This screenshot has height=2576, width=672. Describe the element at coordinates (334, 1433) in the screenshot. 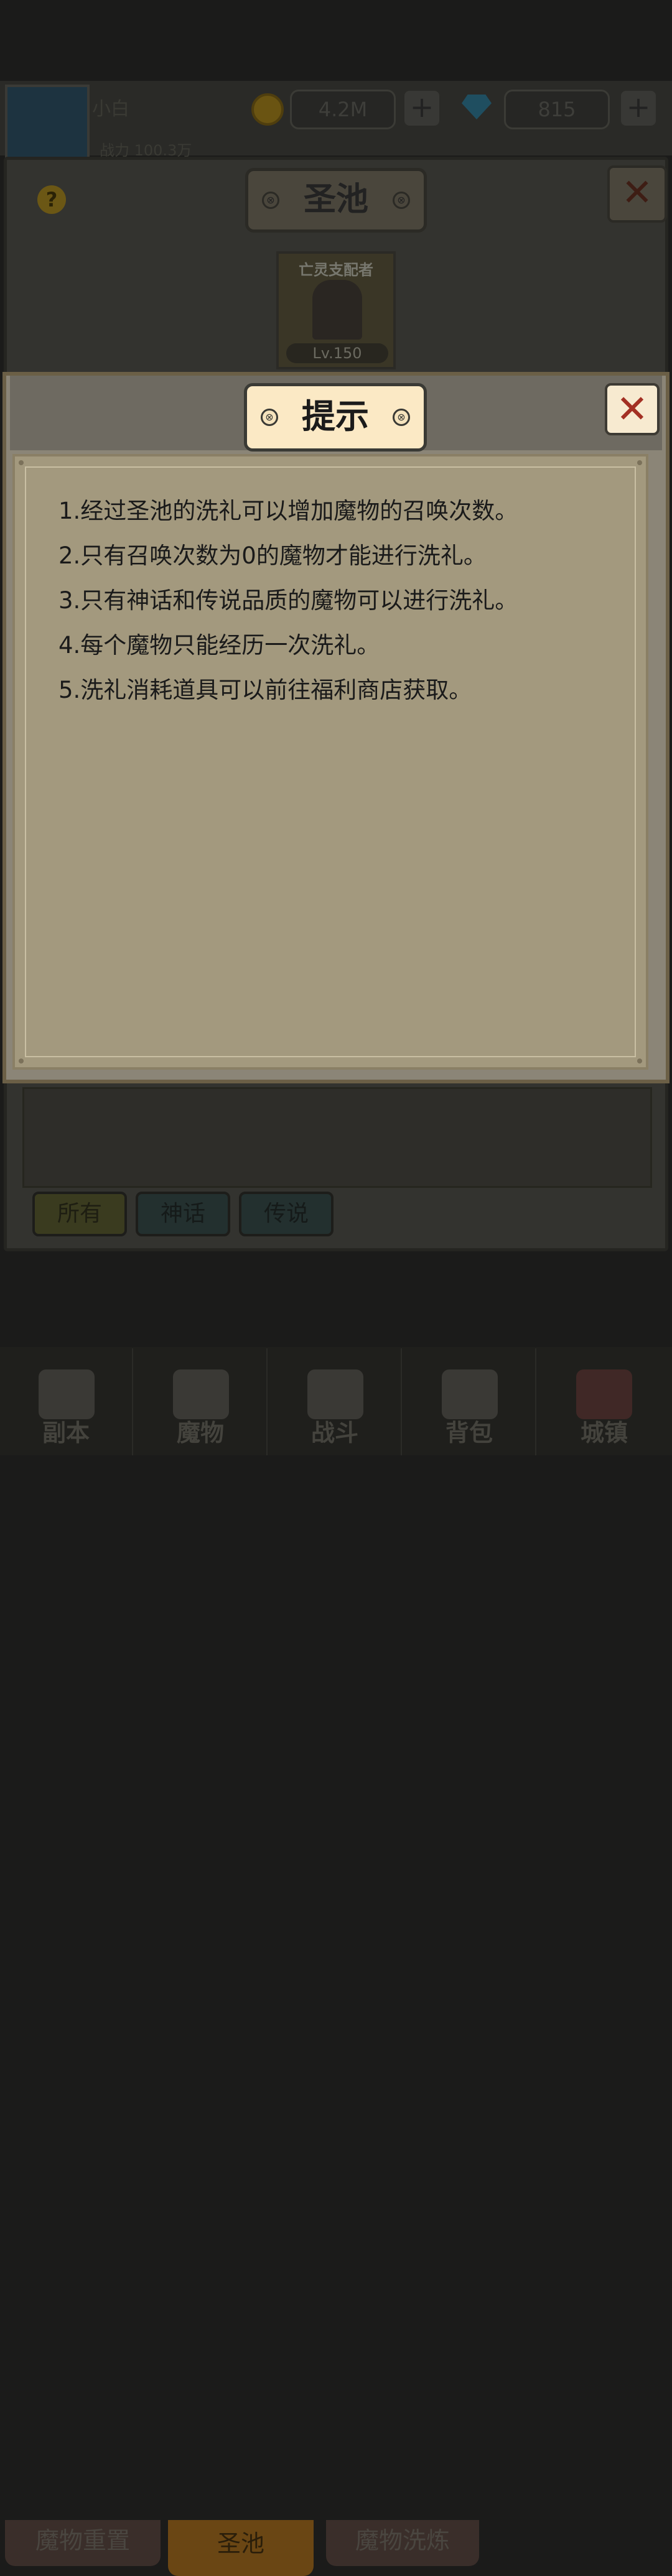

I see `nav-label: 战斗` at that location.